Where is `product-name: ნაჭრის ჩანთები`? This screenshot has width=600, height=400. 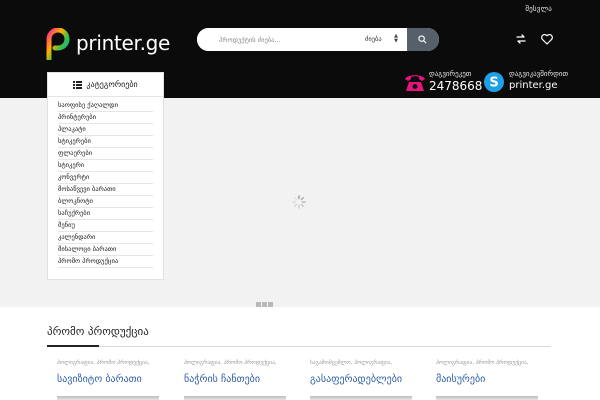 product-name: ნაჭრის ჩანთები is located at coordinates (222, 379).